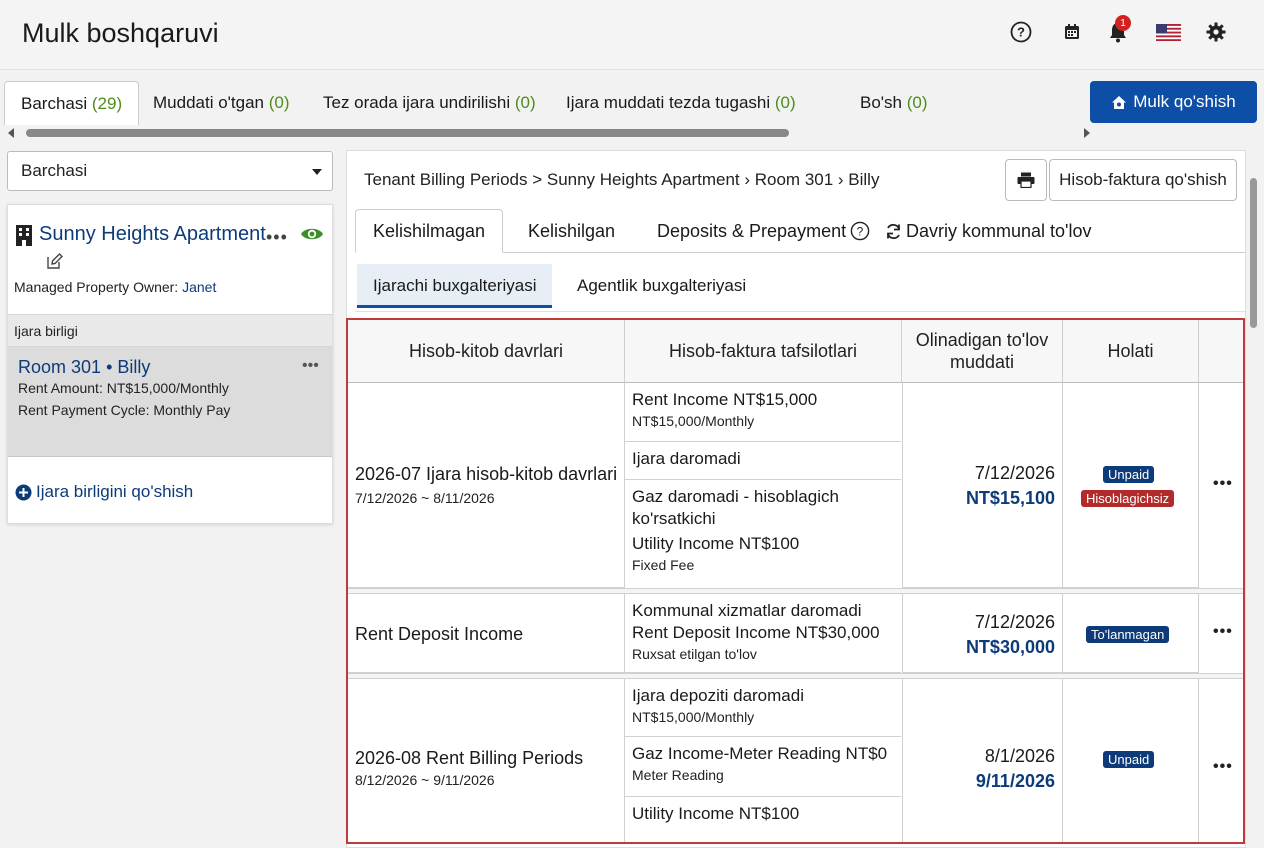 This screenshot has width=1264, height=848. I want to click on scroll-left-arrow, so click(11, 133).